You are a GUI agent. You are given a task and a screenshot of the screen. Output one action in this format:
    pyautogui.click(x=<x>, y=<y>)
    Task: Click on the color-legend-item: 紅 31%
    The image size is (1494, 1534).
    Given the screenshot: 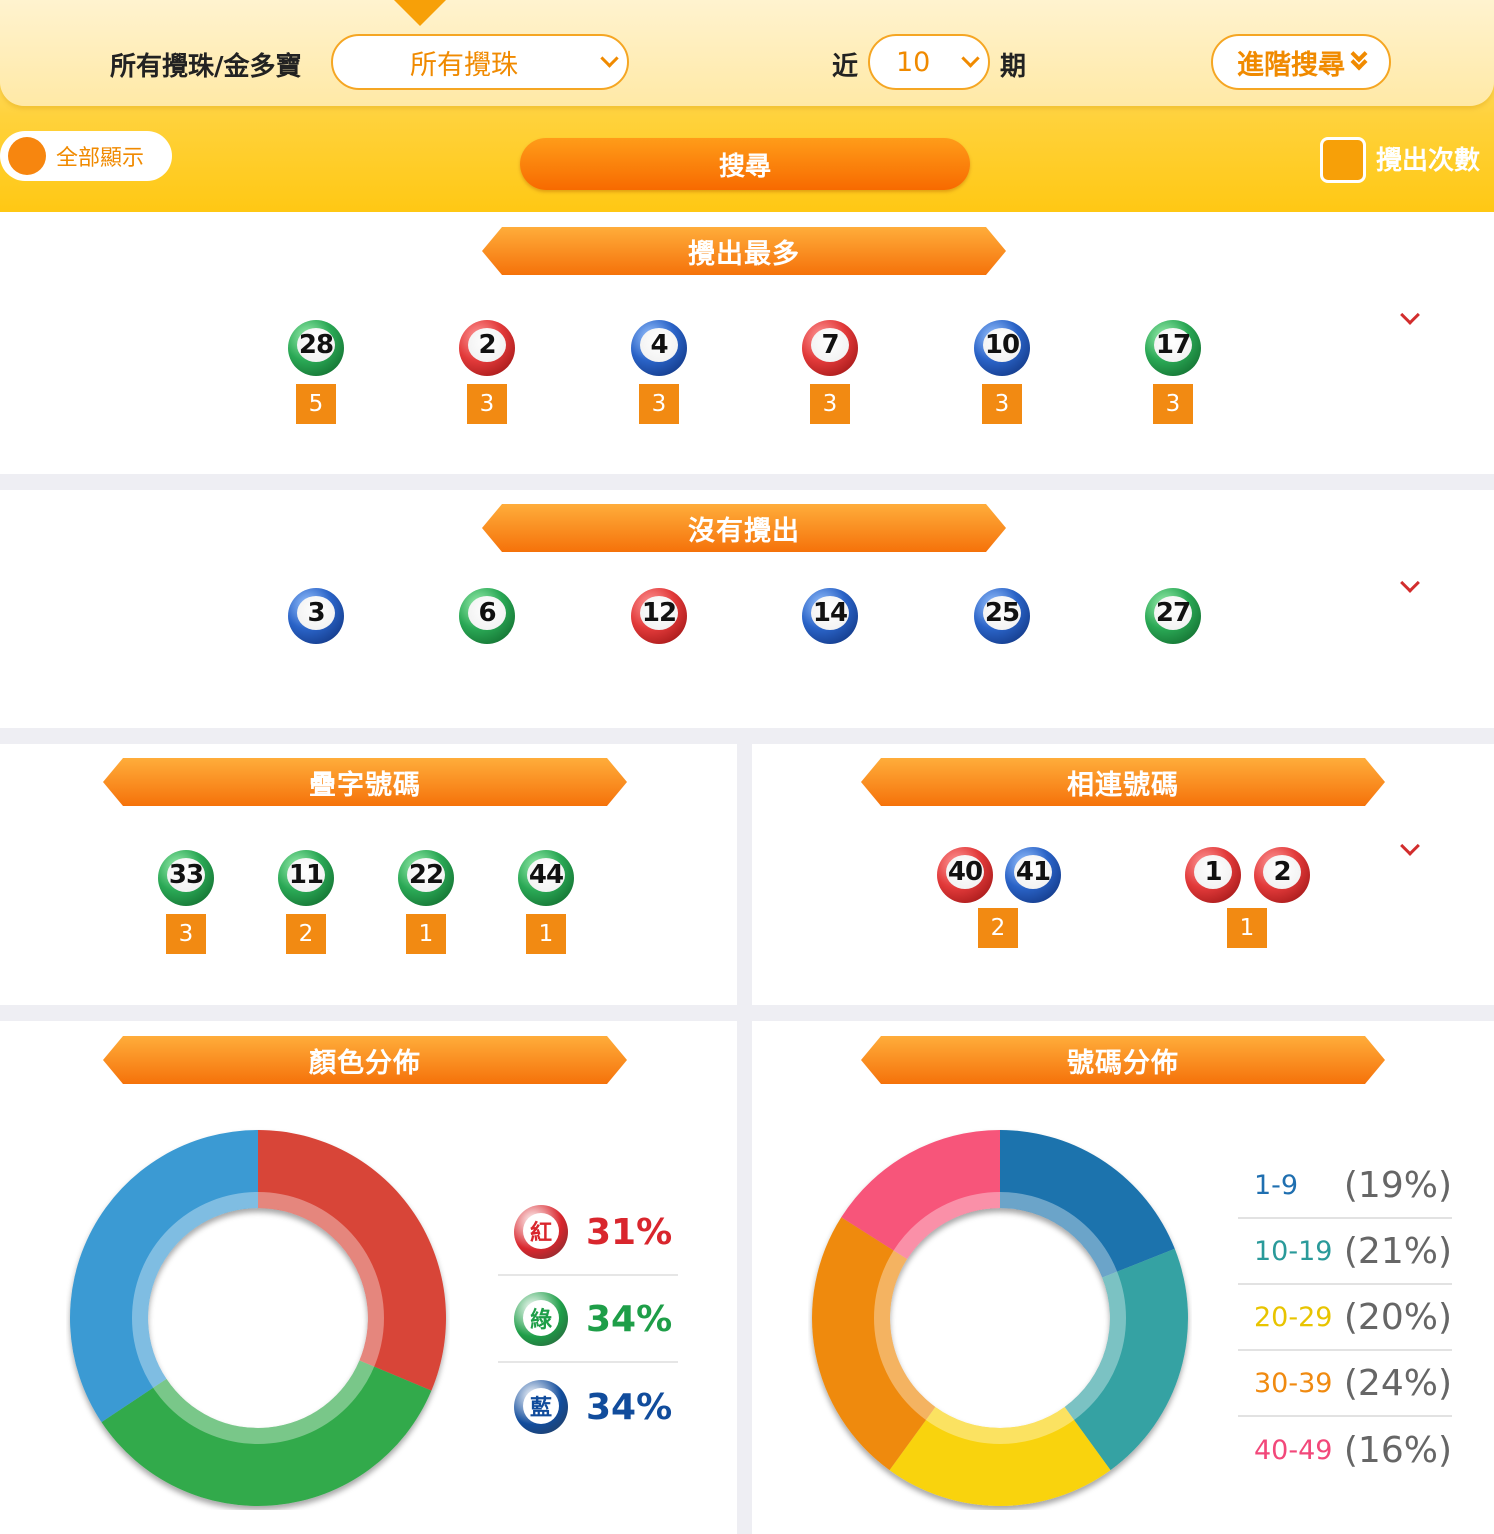 What is the action you would take?
    pyautogui.click(x=588, y=1233)
    